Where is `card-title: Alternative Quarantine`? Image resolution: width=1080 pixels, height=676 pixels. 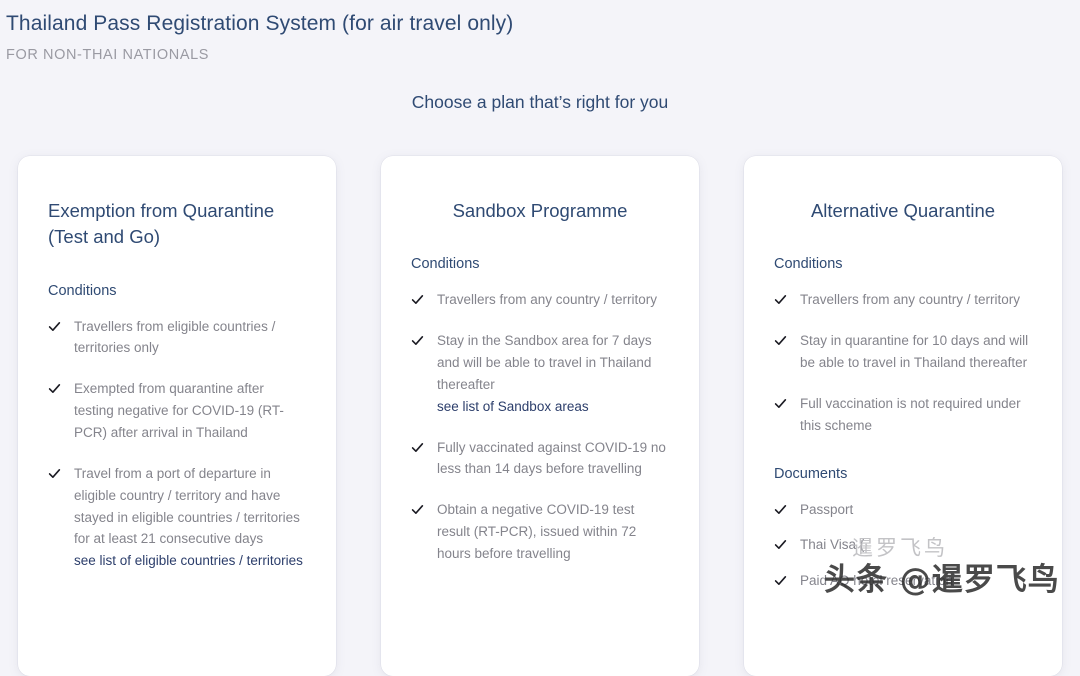
card-title: Alternative Quarantine is located at coordinates (903, 210).